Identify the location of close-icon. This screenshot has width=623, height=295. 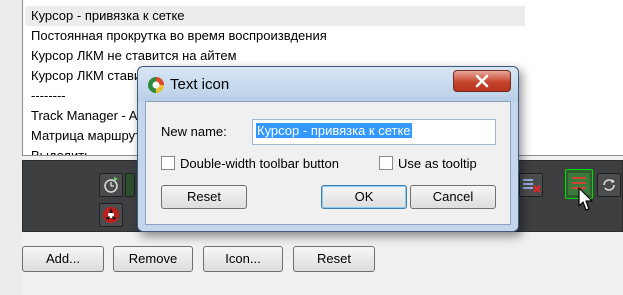
(482, 81).